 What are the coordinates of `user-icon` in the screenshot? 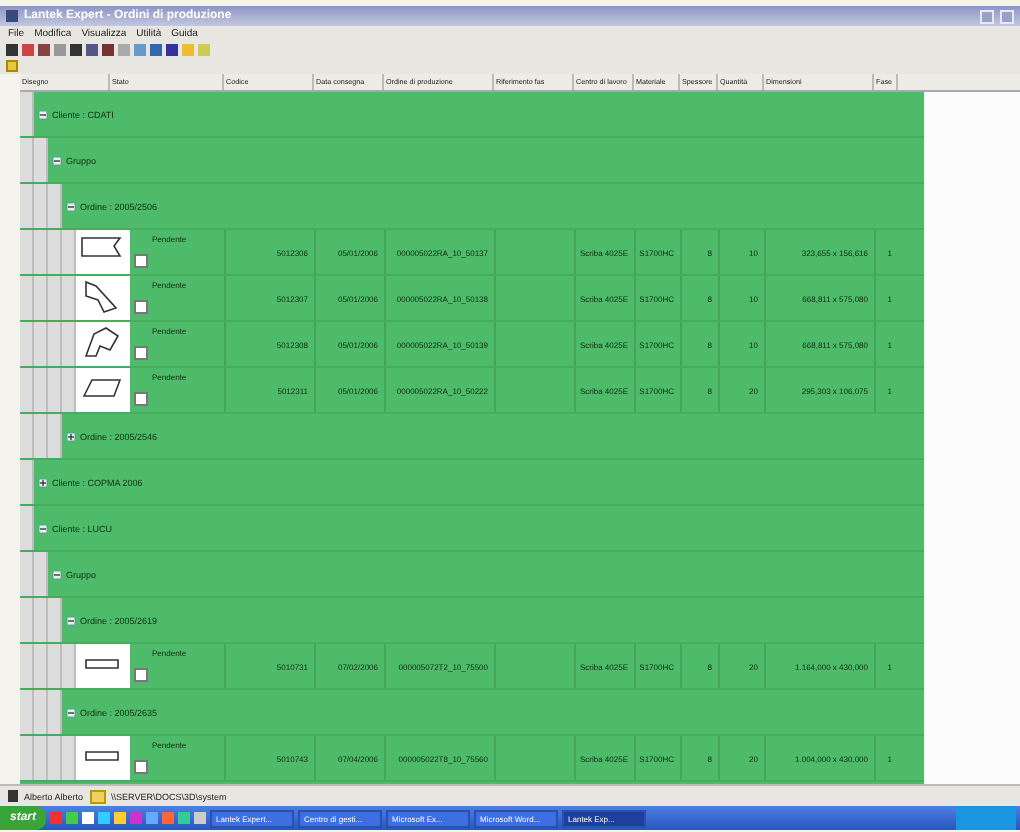 It's located at (13, 796).